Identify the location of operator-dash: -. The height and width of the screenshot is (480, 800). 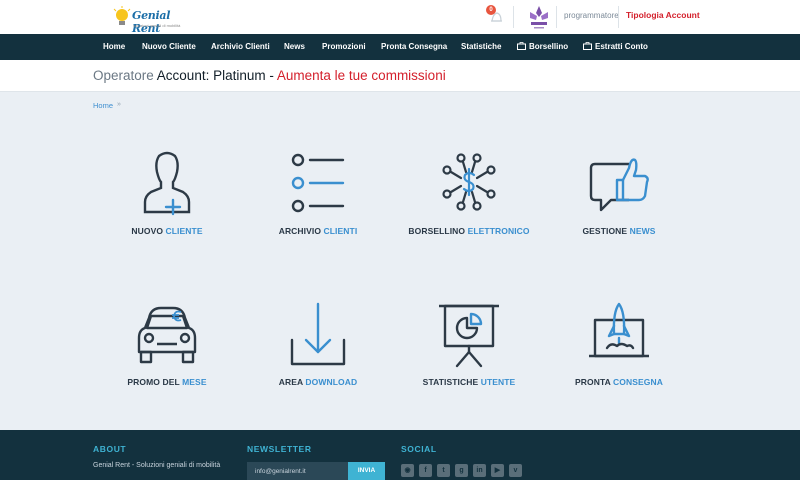
(271, 75).